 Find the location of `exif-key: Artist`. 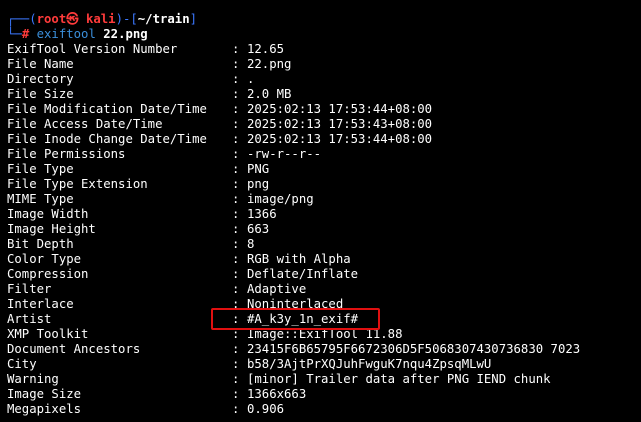

exif-key: Artist is located at coordinates (29, 319).